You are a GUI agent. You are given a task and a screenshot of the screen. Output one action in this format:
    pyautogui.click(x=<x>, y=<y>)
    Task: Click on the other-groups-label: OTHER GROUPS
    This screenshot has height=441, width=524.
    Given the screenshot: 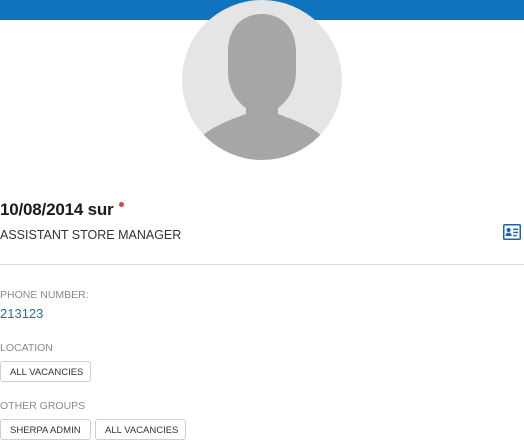 What is the action you would take?
    pyautogui.click(x=43, y=406)
    